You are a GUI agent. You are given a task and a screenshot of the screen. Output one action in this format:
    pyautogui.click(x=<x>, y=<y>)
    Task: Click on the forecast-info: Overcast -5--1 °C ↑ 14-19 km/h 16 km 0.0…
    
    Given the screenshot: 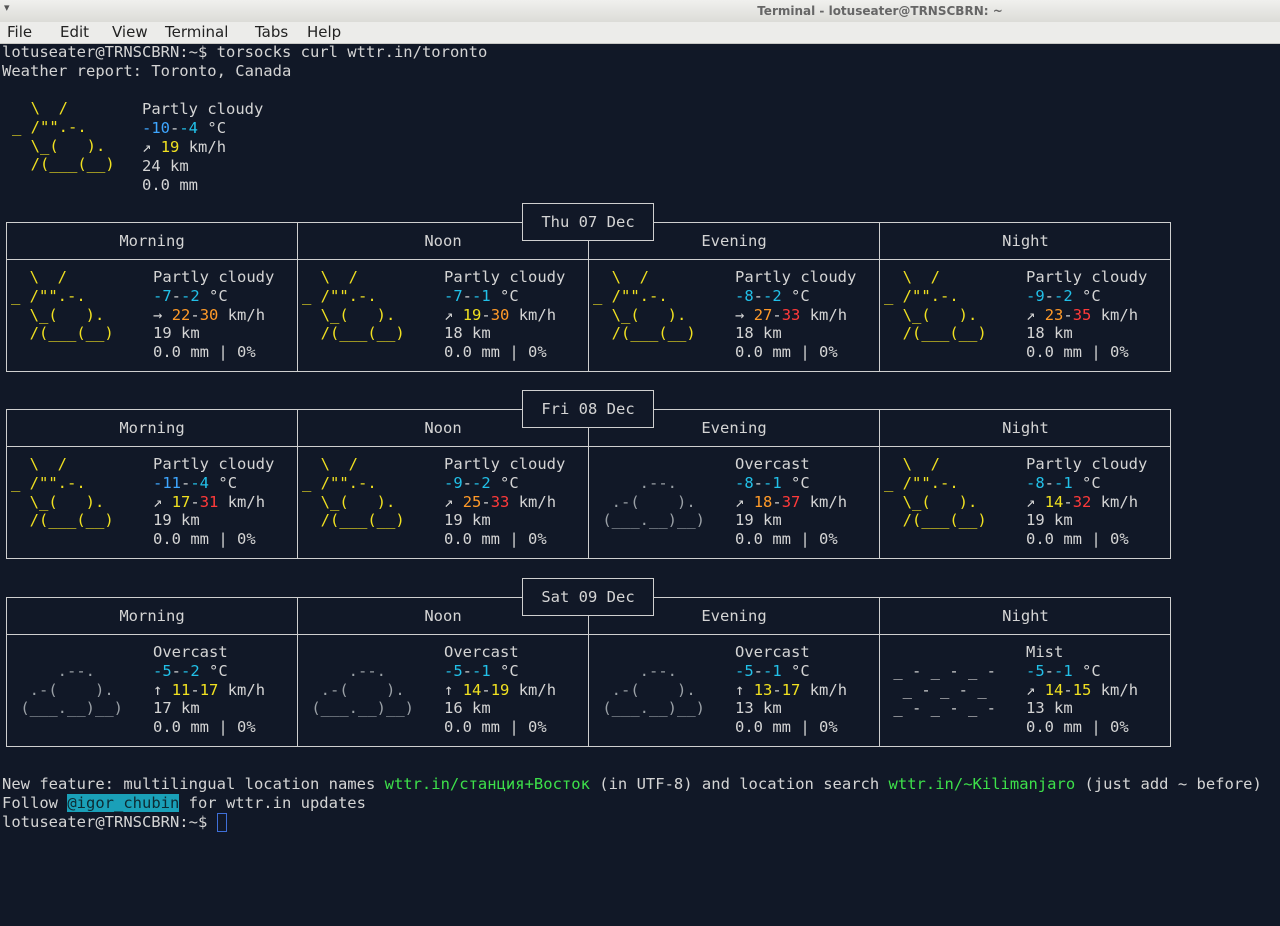 What is the action you would take?
    pyautogui.click(x=500, y=690)
    